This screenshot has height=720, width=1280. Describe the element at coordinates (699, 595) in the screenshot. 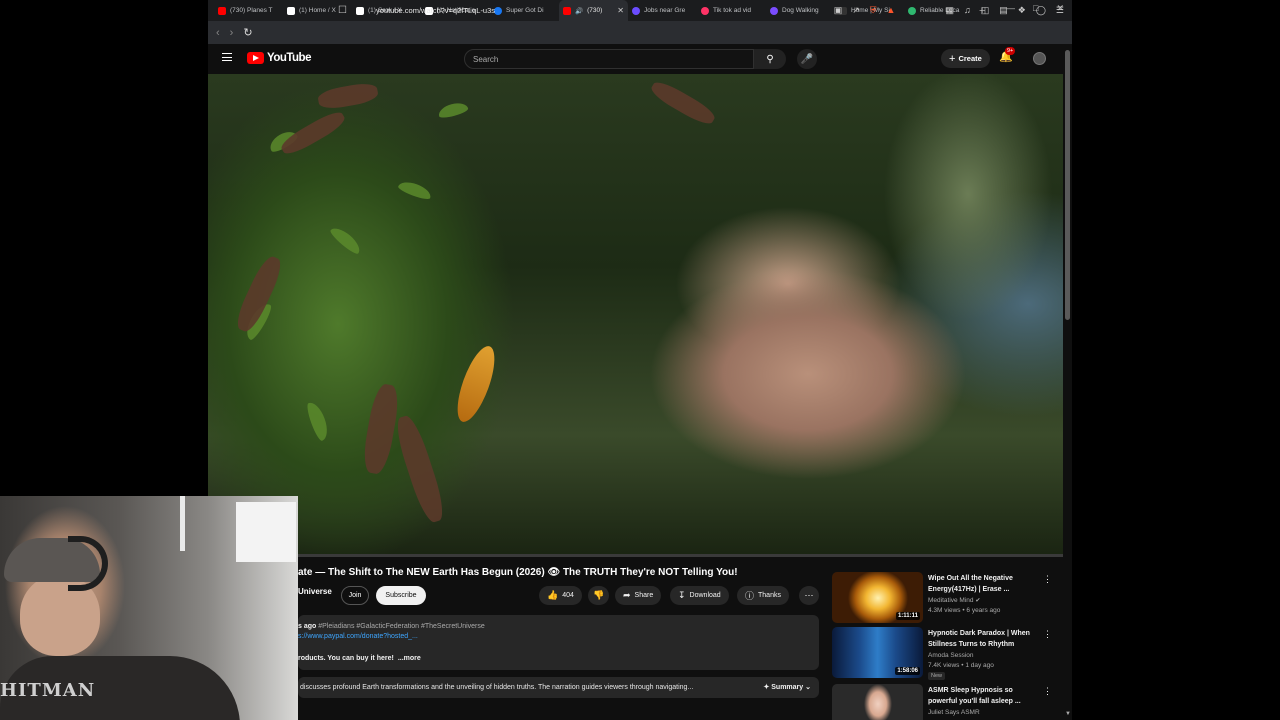

I see `download-button: ↧ Download` at that location.